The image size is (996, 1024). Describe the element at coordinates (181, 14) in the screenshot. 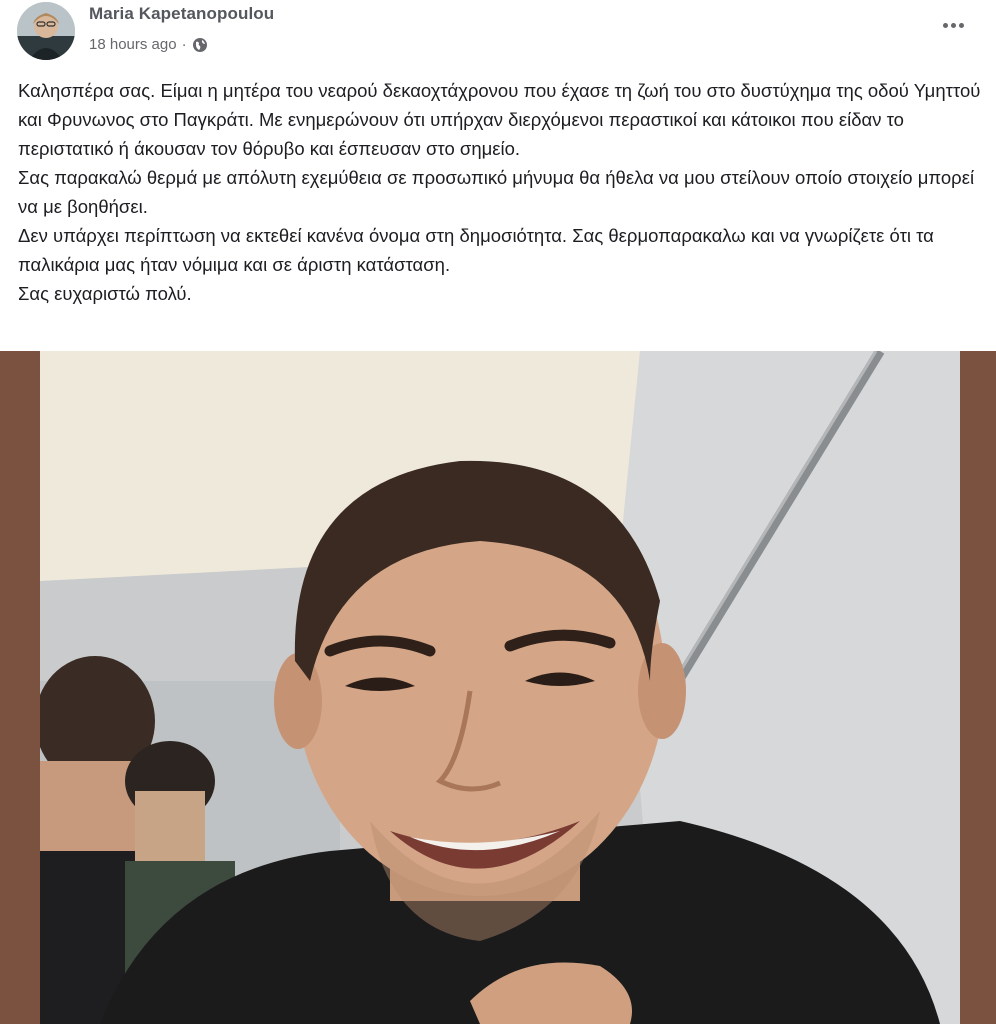

I see `author-name: Maria Kapetanopoulou` at that location.